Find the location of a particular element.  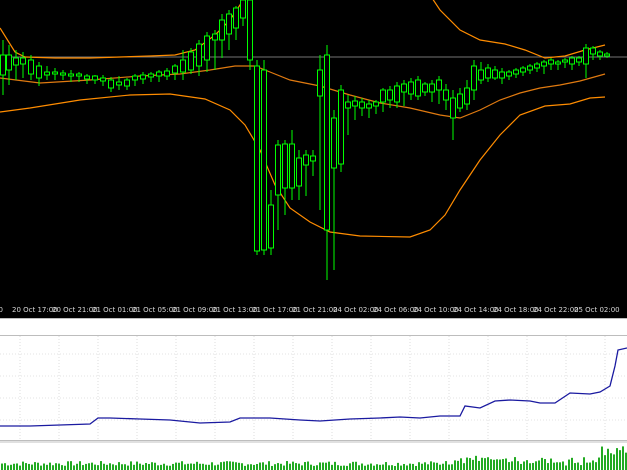

time-axis-label: 20 Oct 17:00 is located at coordinates (35, 310).